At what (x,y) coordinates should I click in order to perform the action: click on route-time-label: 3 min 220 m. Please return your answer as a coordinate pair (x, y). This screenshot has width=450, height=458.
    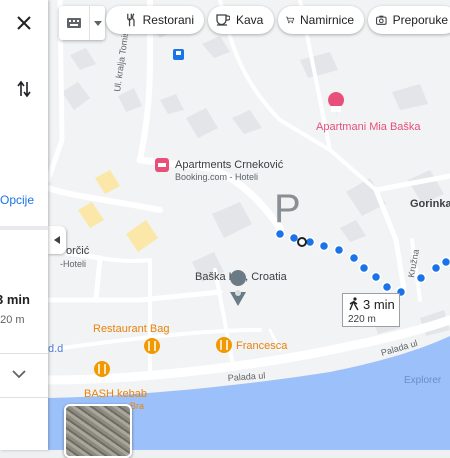
    Looking at the image, I should click on (371, 310).